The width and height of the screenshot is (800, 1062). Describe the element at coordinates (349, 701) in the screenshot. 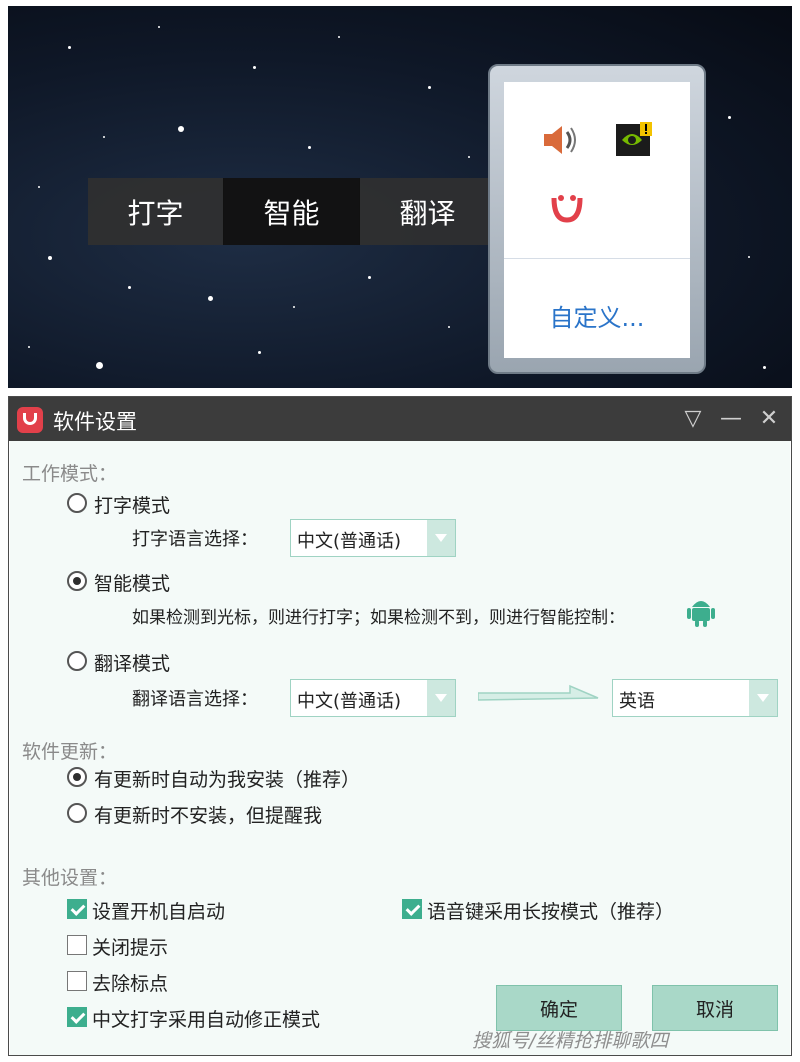

I see `translate-source-value: 中文(普通话)` at that location.